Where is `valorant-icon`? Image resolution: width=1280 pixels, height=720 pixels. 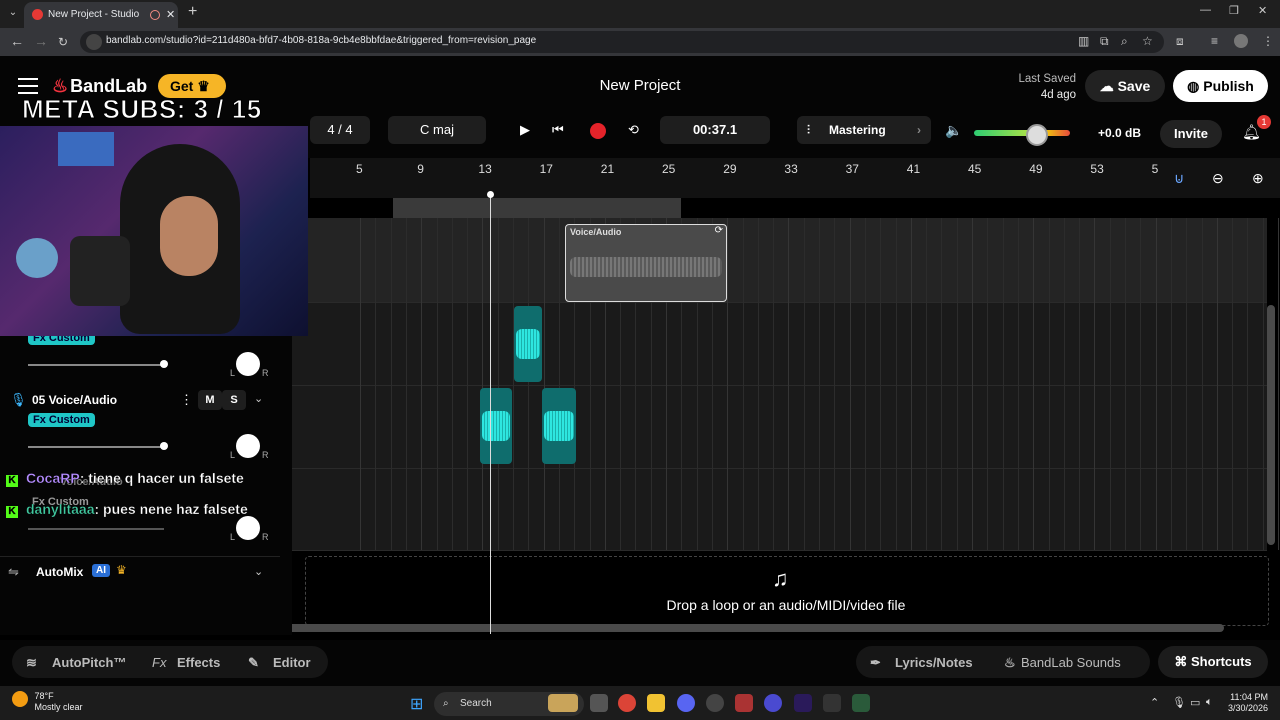 valorant-icon is located at coordinates (744, 703).